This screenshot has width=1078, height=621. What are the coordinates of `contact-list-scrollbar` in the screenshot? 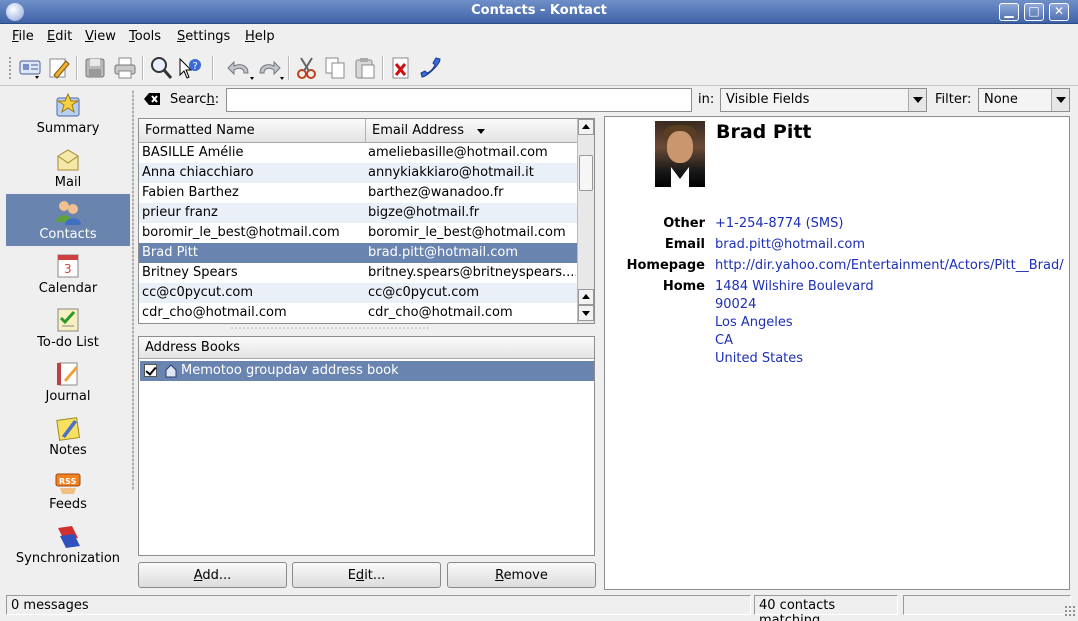 It's located at (585, 221).